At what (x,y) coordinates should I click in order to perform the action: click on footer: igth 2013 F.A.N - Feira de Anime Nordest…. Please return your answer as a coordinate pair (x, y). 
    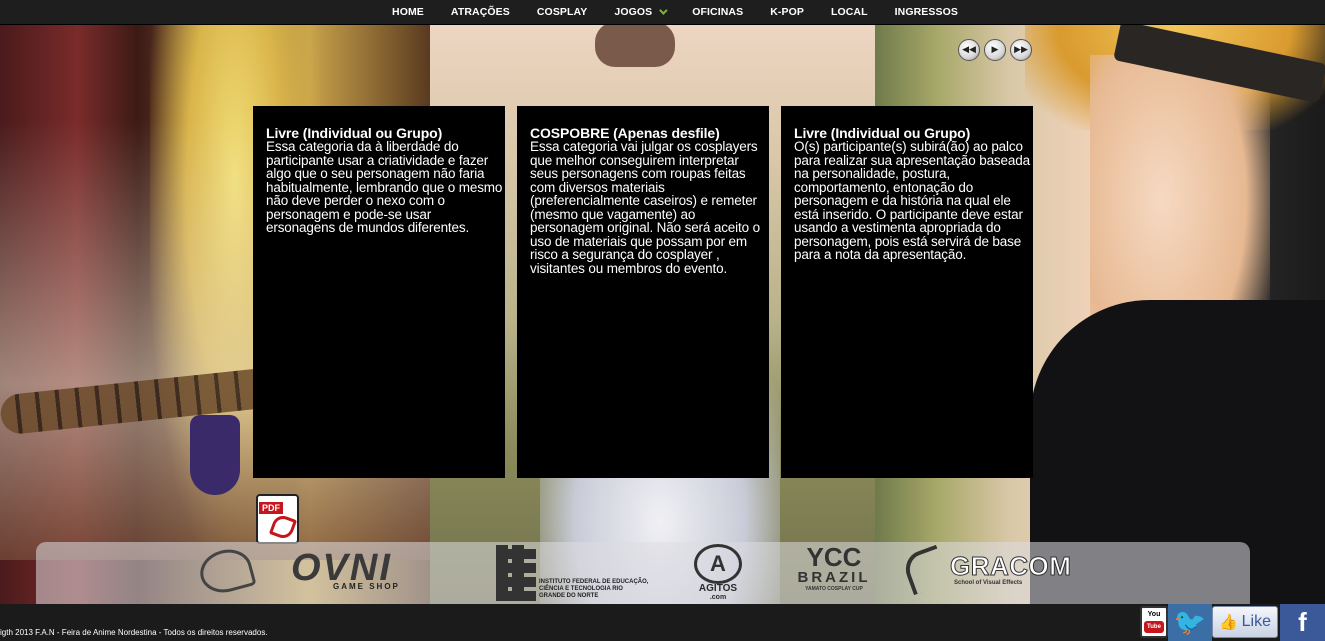
    Looking at the image, I should click on (662, 622).